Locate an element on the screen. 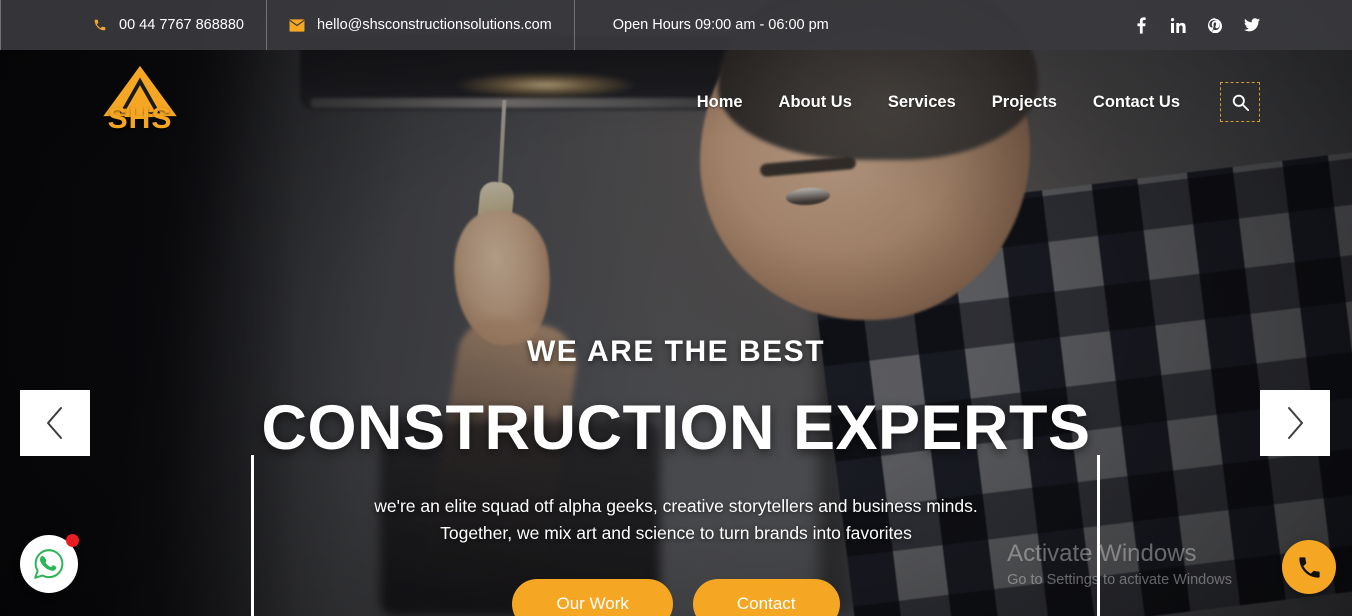  search-icon is located at coordinates (1240, 102).